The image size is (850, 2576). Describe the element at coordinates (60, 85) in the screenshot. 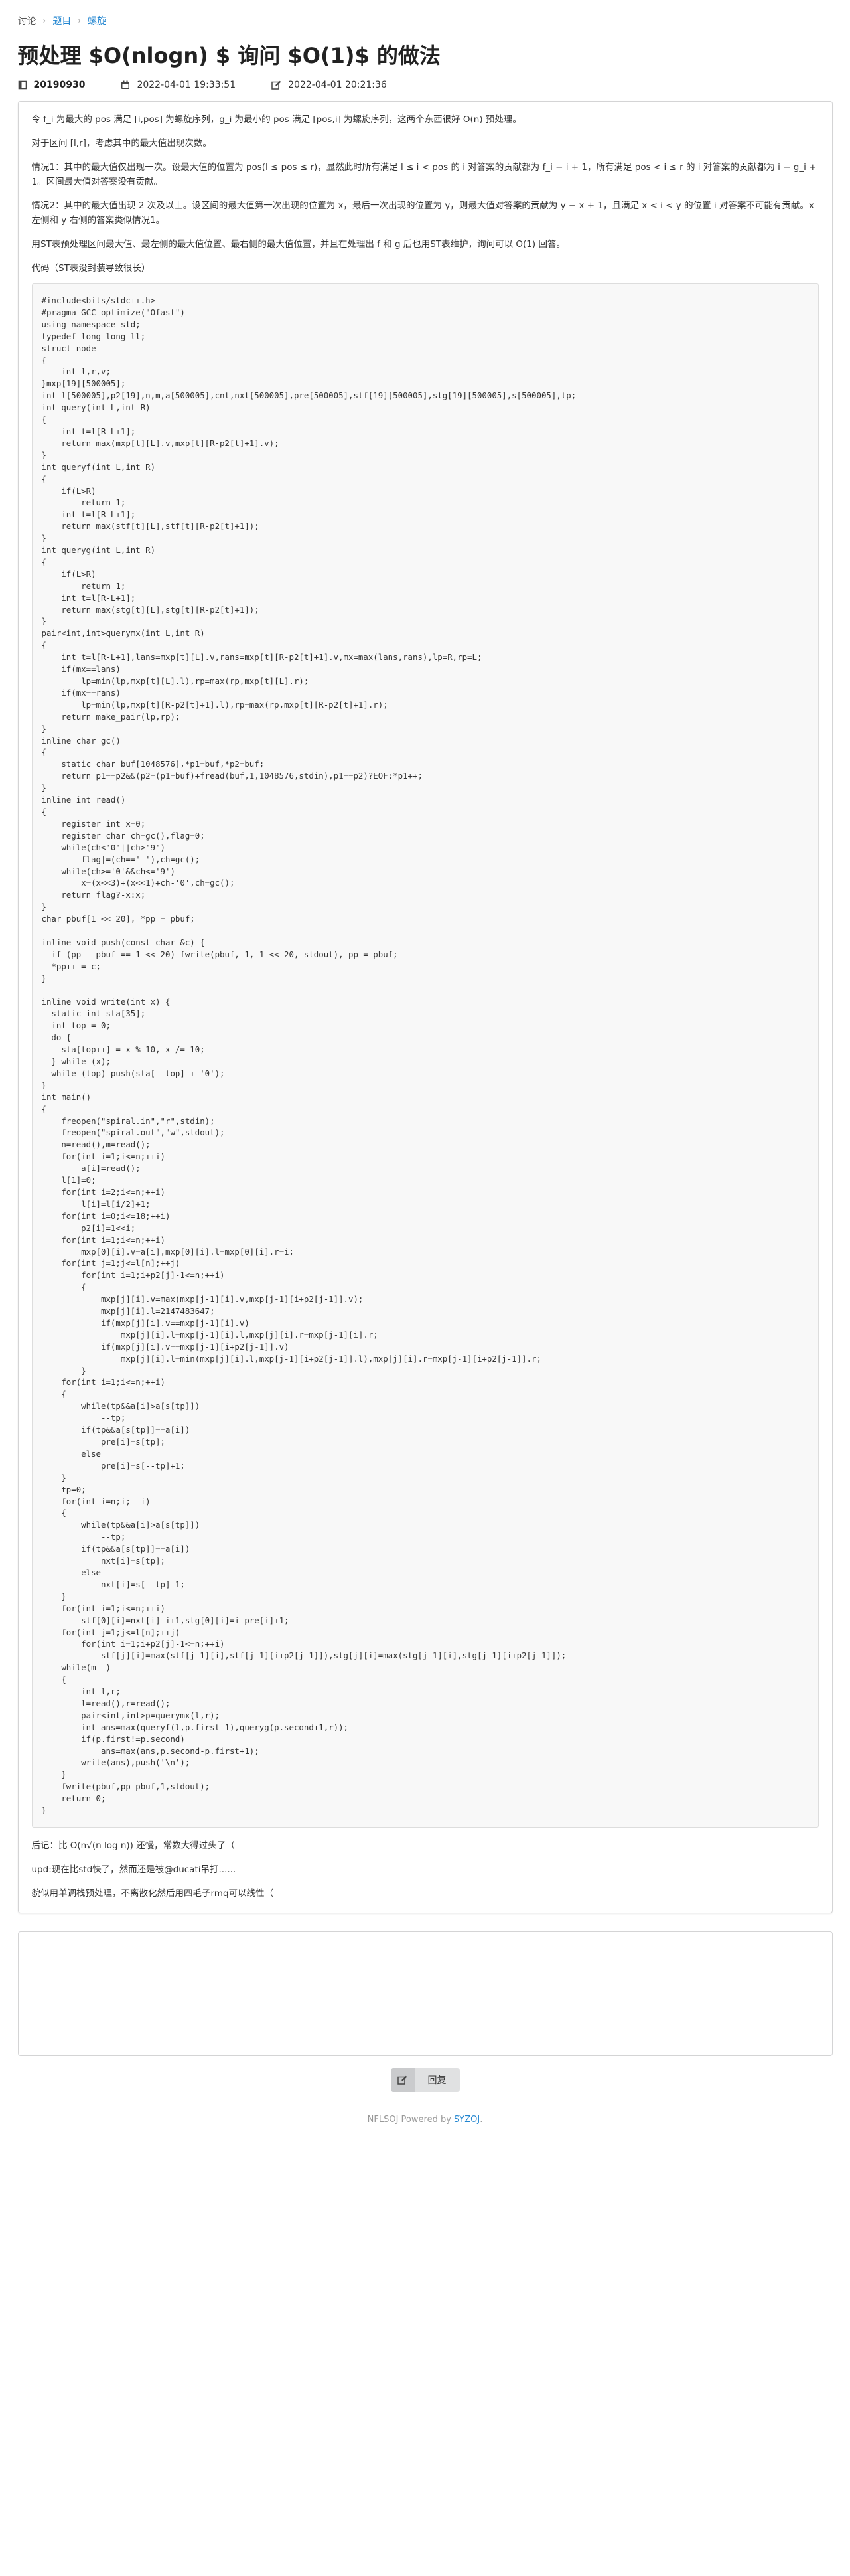

I see `author-name: 20190930` at that location.